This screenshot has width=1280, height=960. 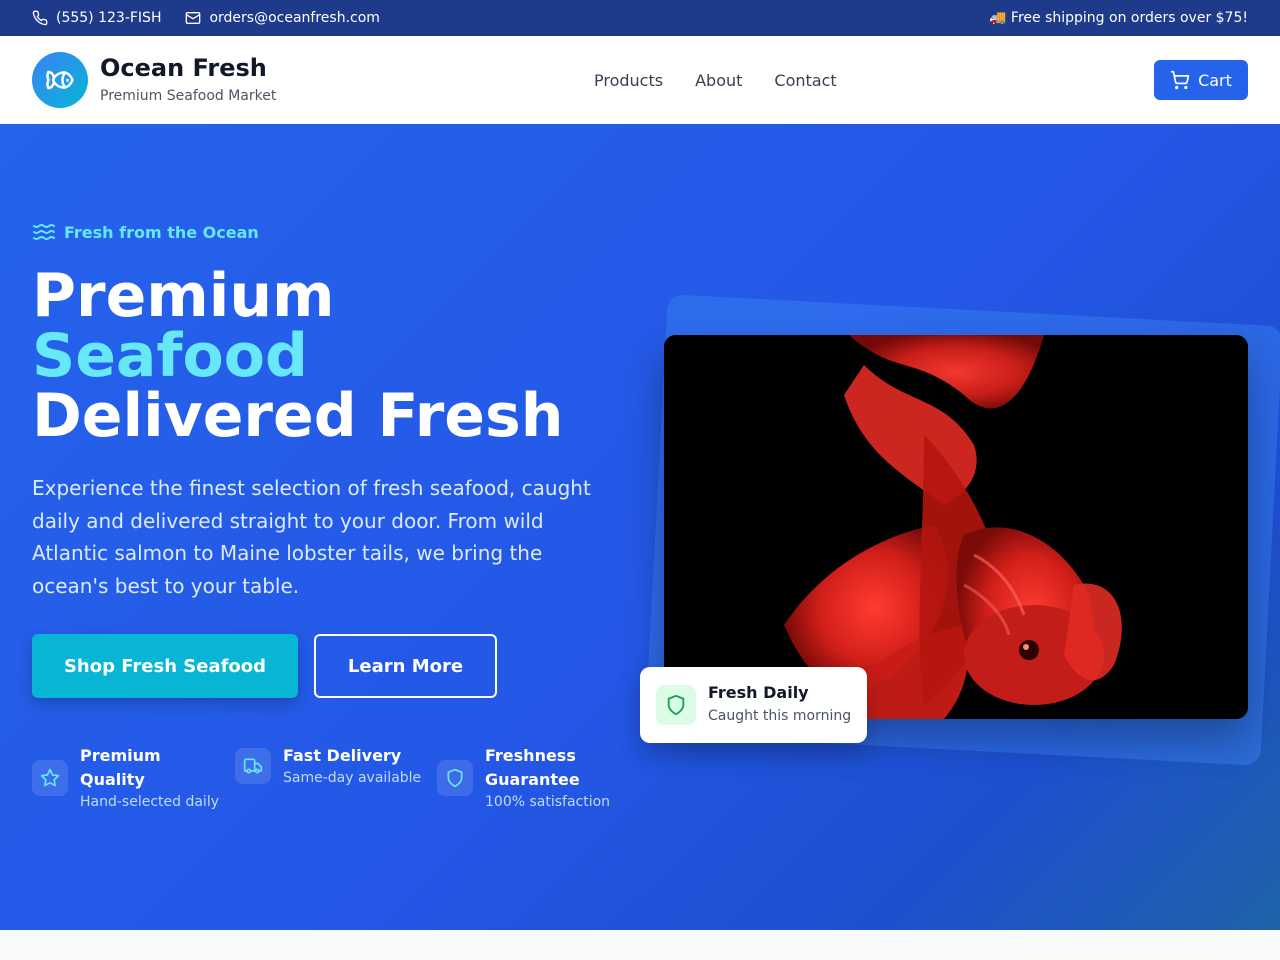 What do you see at coordinates (298, 416) in the screenshot?
I see `hero-title-line-3: Delivered Fresh` at bounding box center [298, 416].